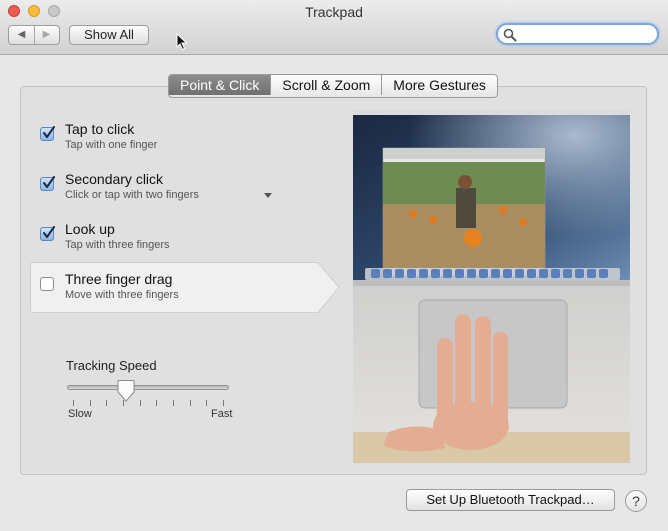  What do you see at coordinates (111, 365) in the screenshot?
I see `tracking-speed-label: Tracking Speed` at bounding box center [111, 365].